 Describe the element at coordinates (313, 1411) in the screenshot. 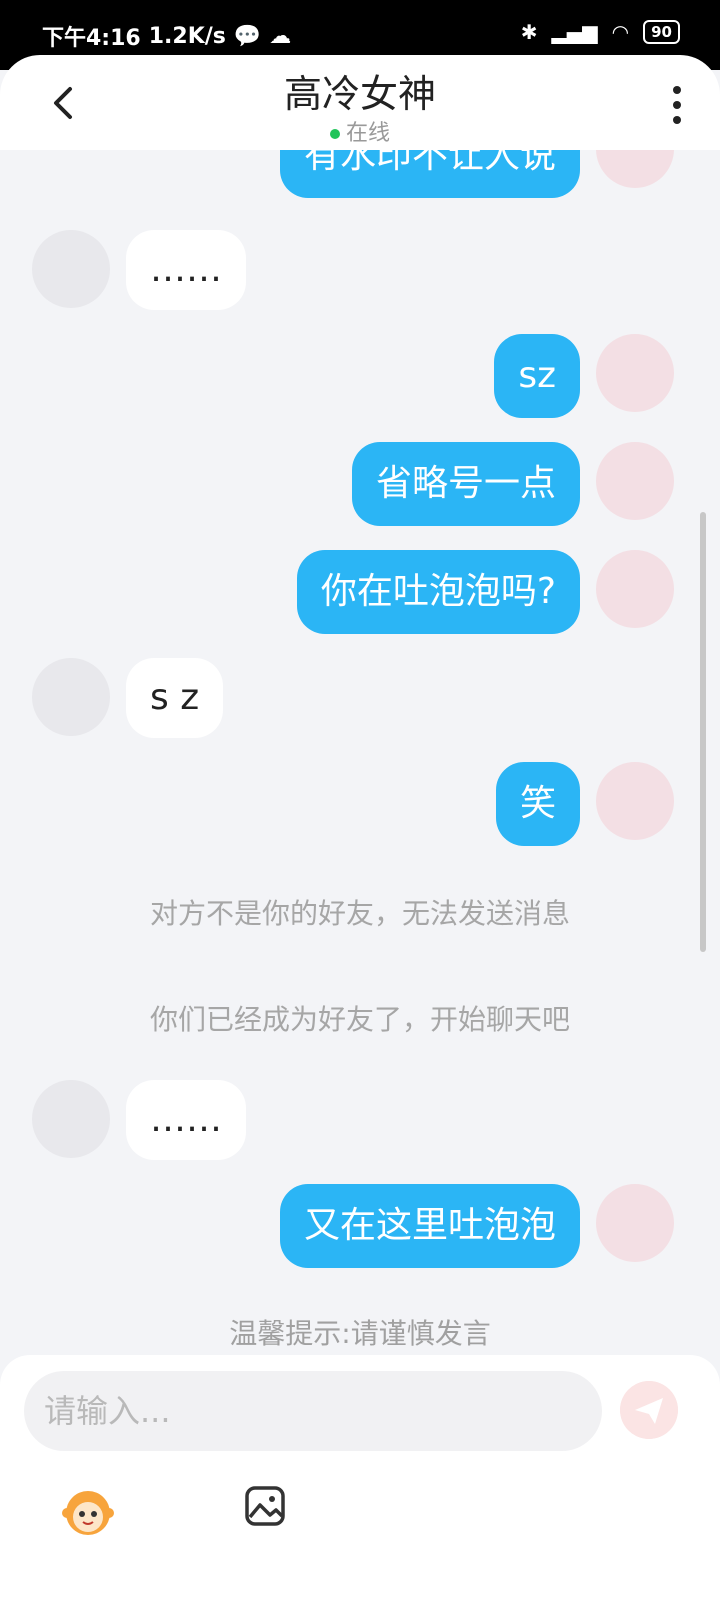

I see `message-input` at that location.